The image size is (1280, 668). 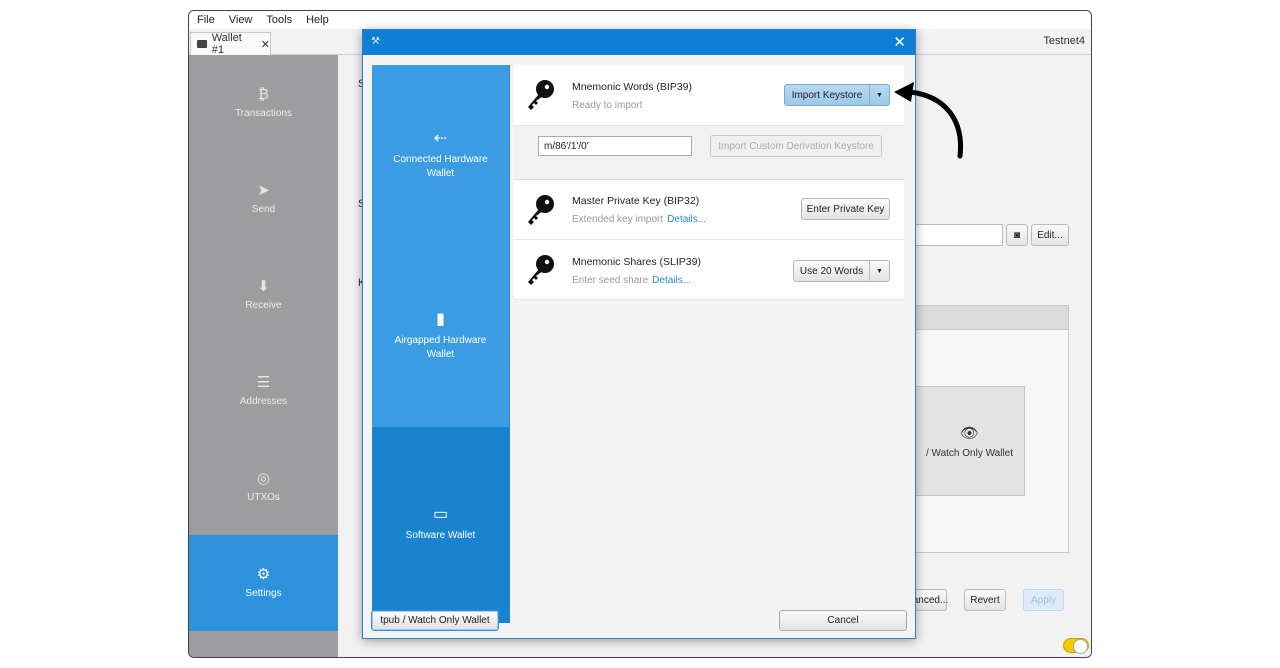 I want to click on tab-wallet-label: Wallet #1, so click(x=226, y=44).